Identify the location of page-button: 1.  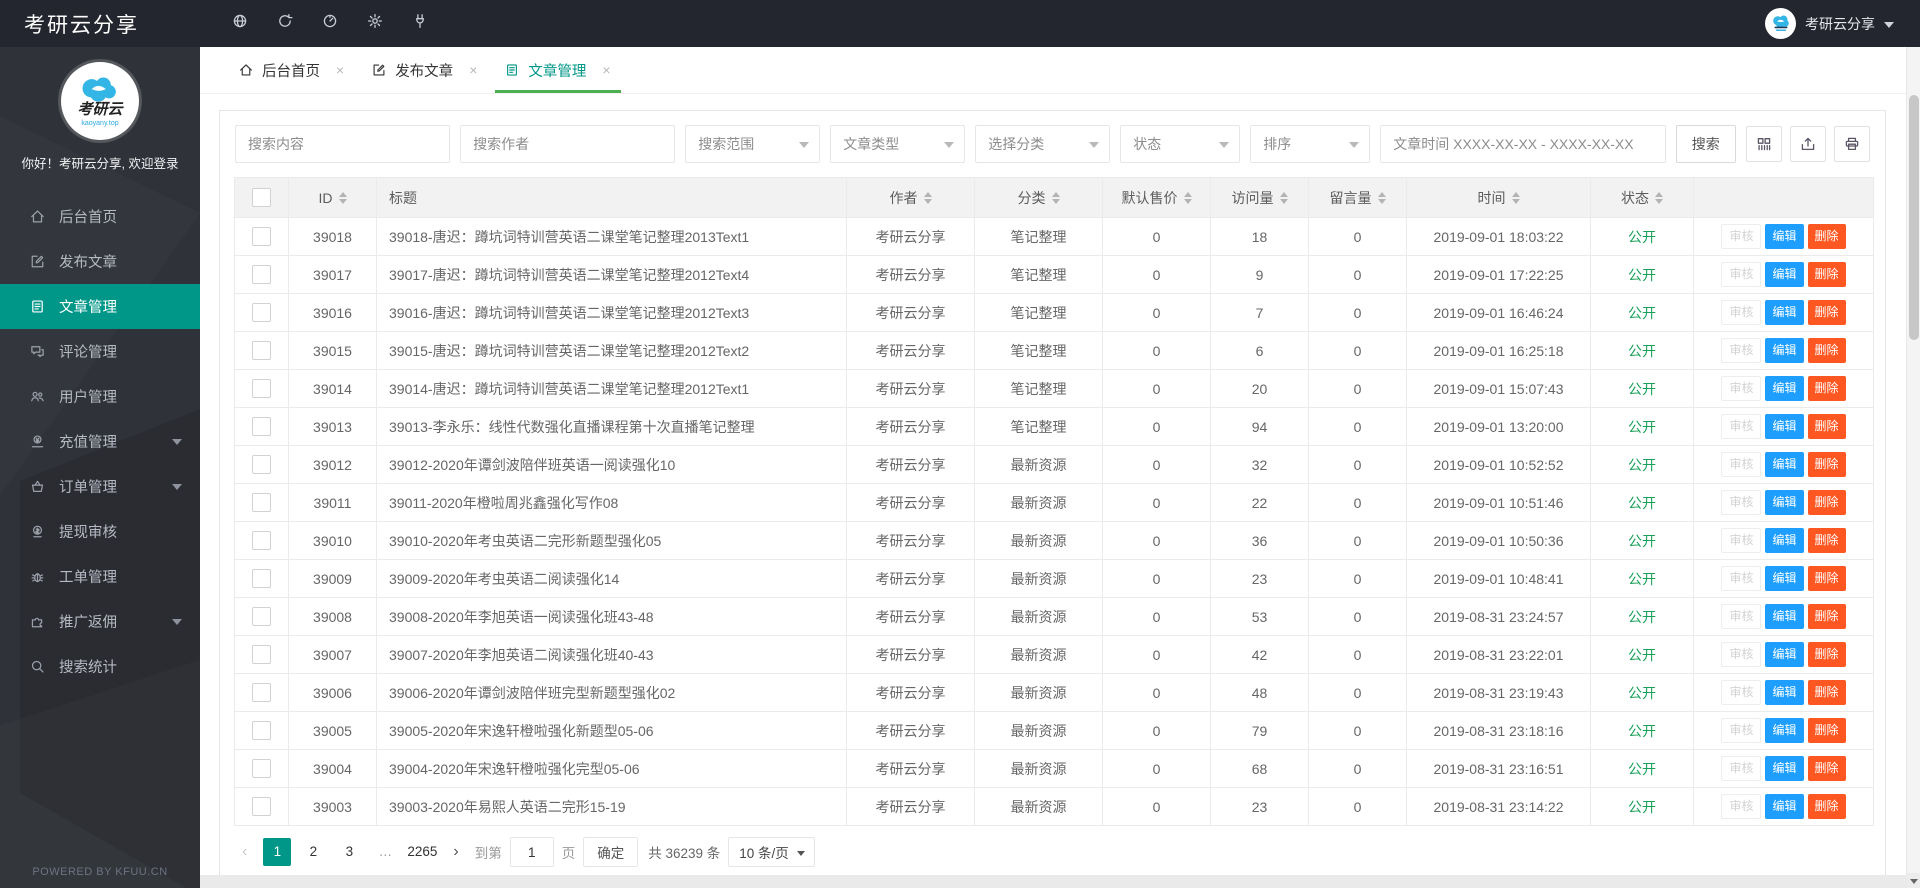
(277, 852).